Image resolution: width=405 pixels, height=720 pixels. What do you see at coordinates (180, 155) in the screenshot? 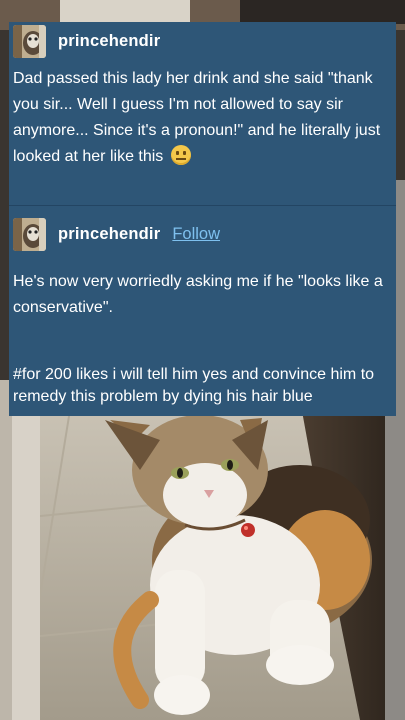
I see `neutral-face-emoji-icon` at bounding box center [180, 155].